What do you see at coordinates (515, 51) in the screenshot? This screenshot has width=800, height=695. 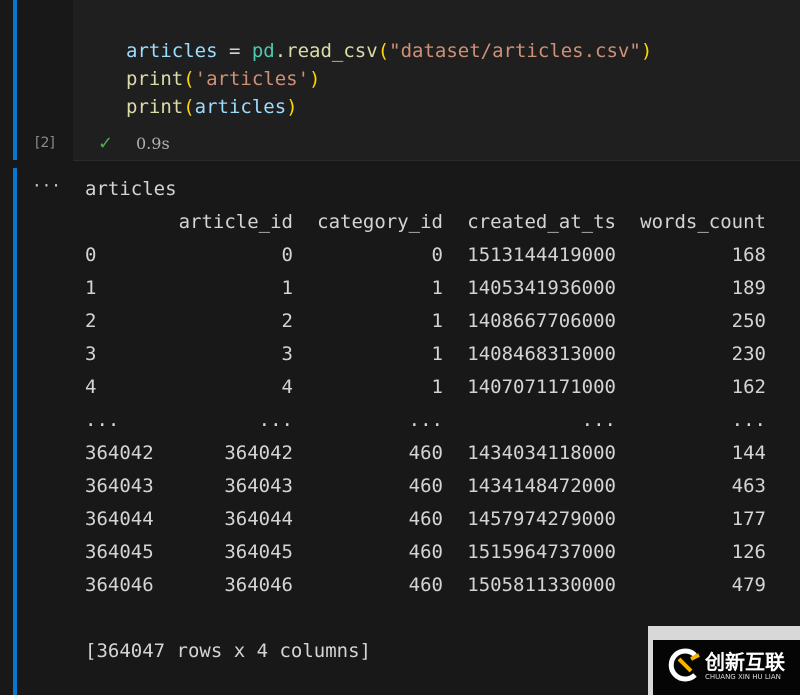 I see `token: "dataset/articles.csv"` at bounding box center [515, 51].